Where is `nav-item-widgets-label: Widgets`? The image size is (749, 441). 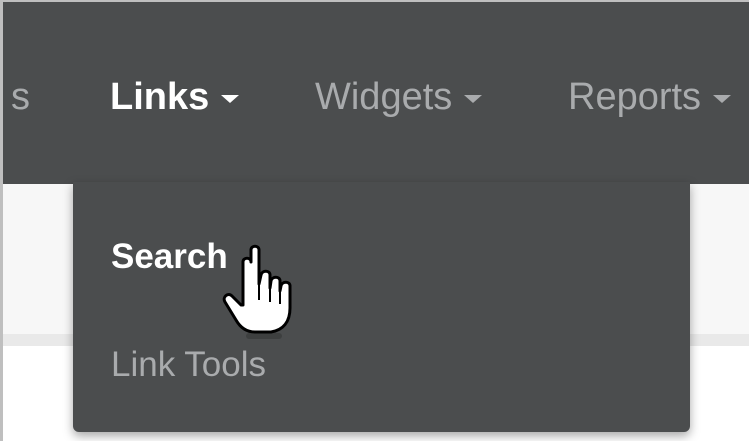
nav-item-widgets-label: Widgets is located at coordinates (384, 97).